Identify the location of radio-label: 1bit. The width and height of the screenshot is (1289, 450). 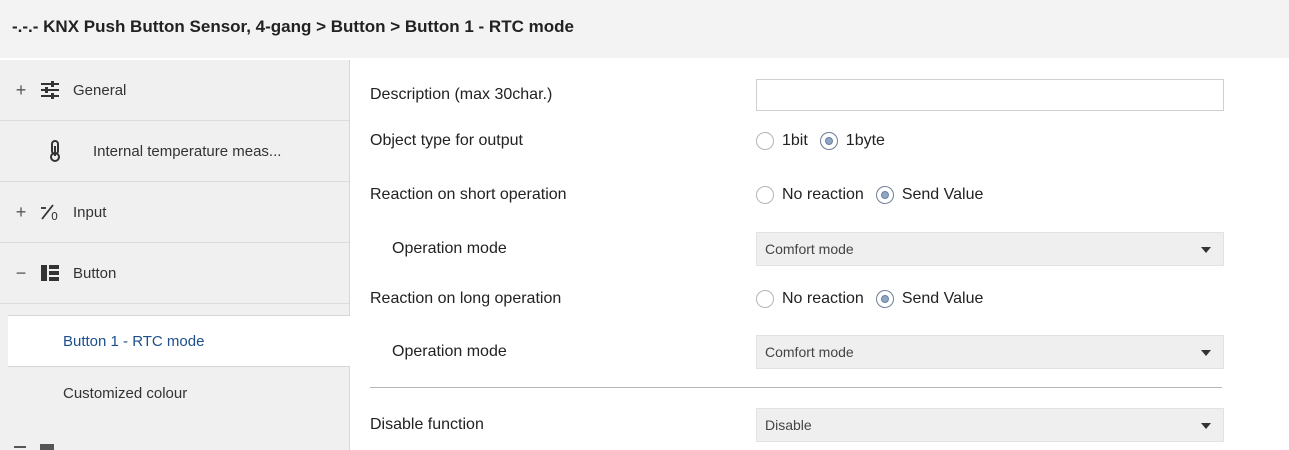
(795, 140).